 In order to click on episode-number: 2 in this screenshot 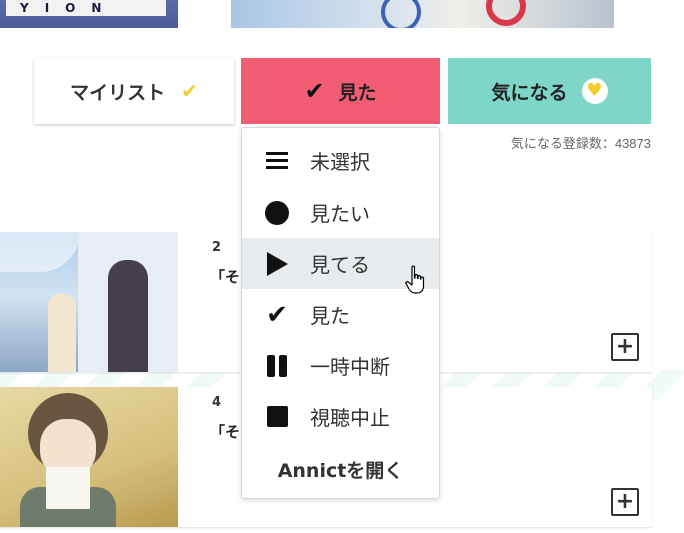, I will do `click(217, 247)`.